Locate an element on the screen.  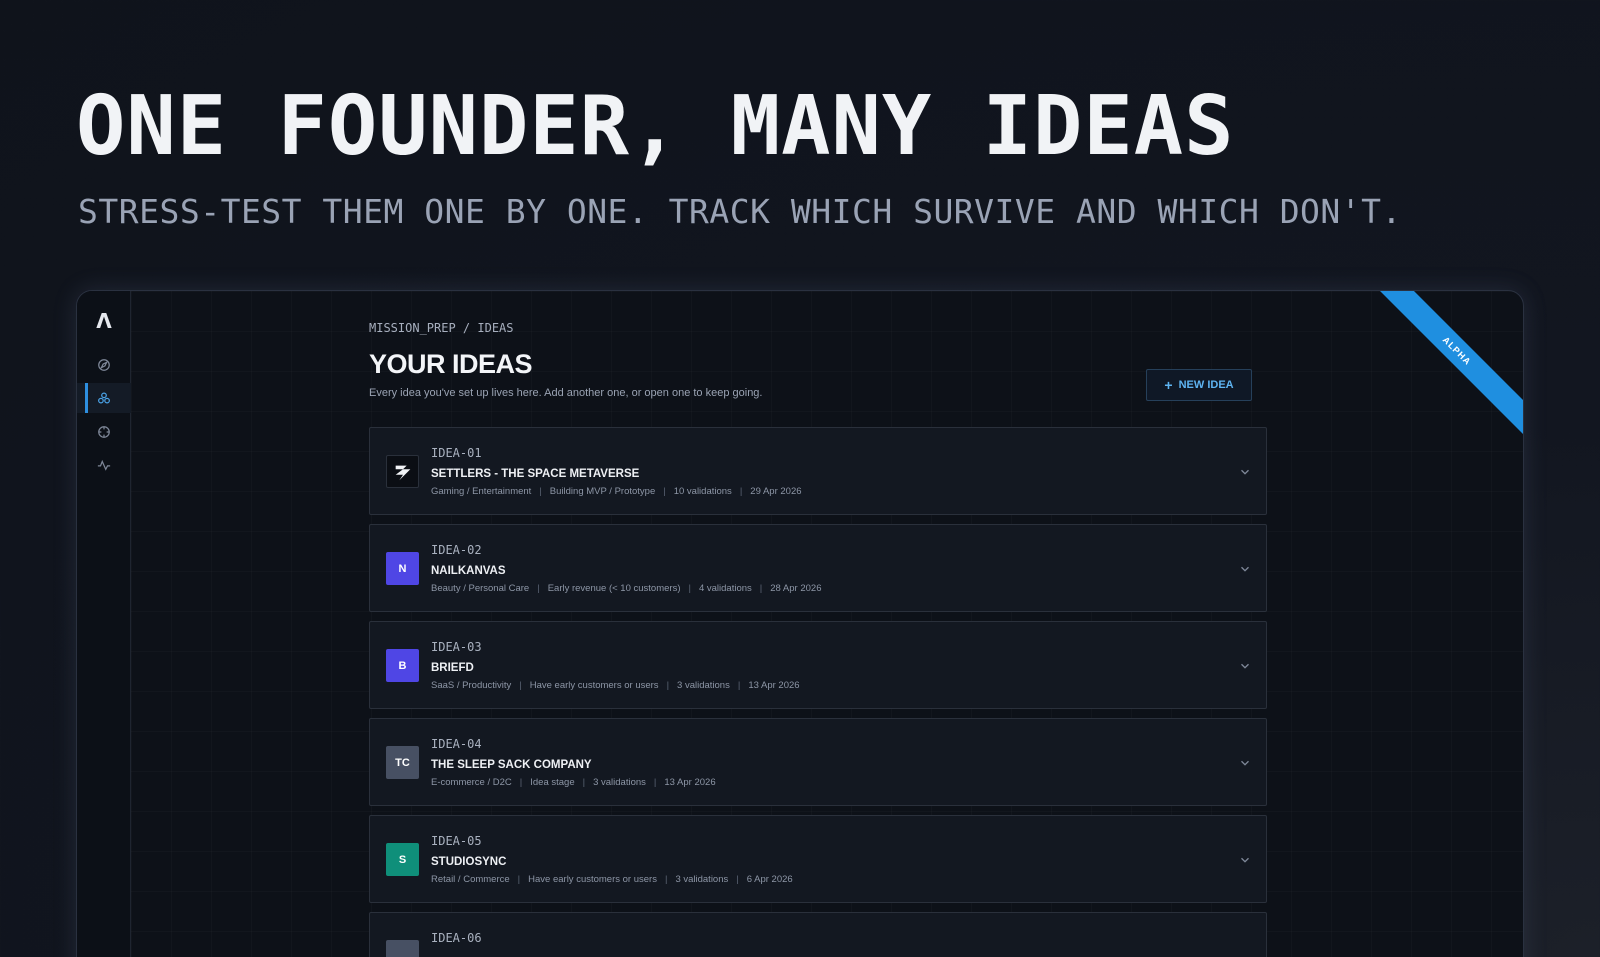
idea-card: IDEA-06 is located at coordinates (818, 934).